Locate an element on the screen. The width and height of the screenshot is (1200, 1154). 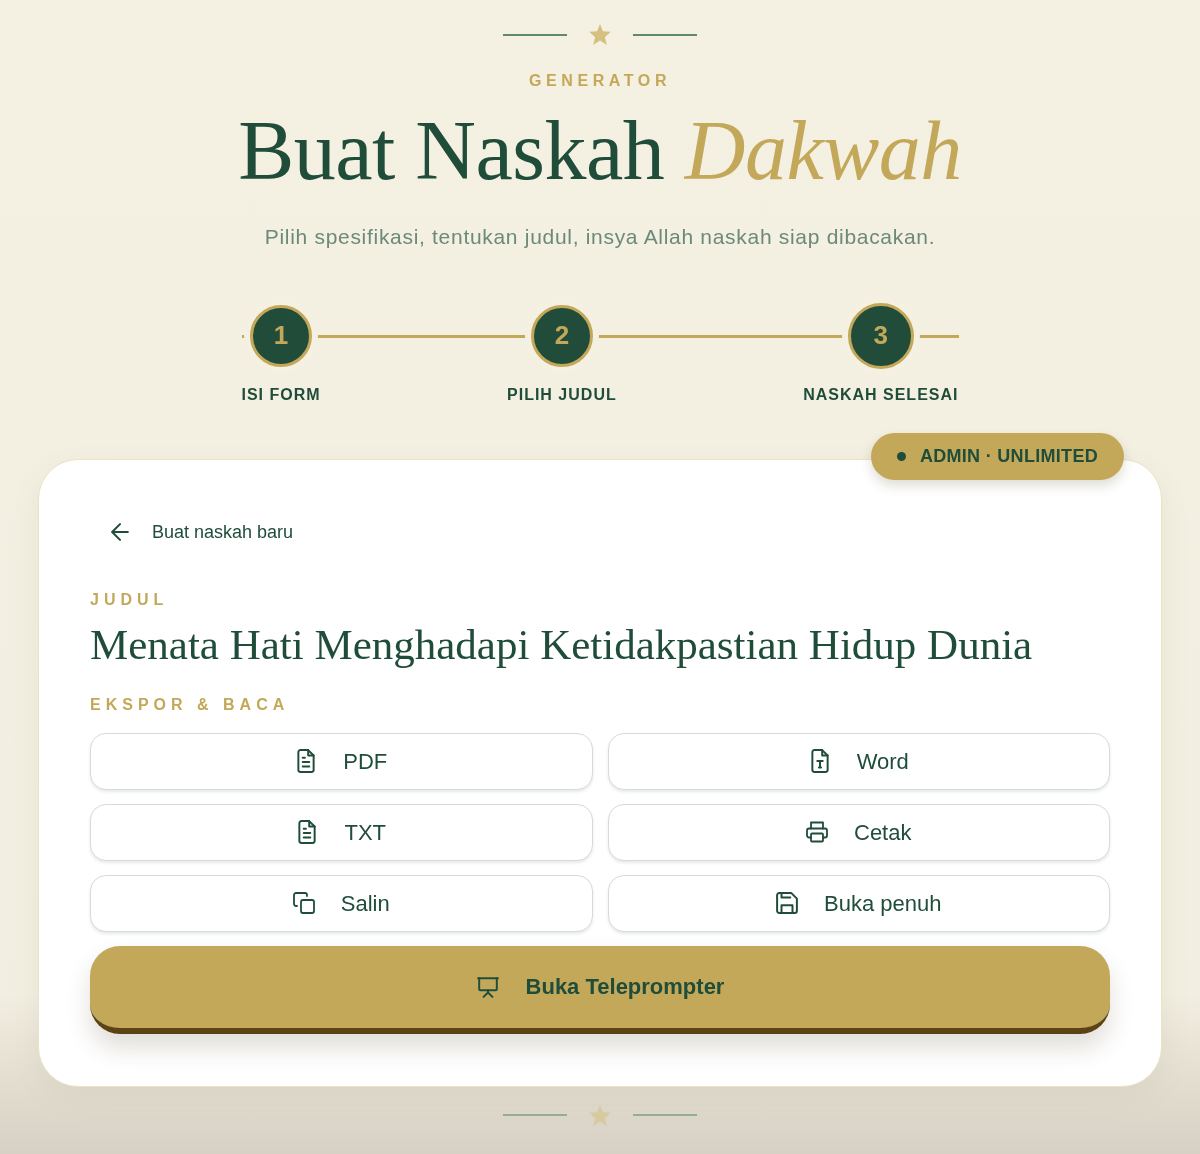
status-dot-icon is located at coordinates (901, 456).